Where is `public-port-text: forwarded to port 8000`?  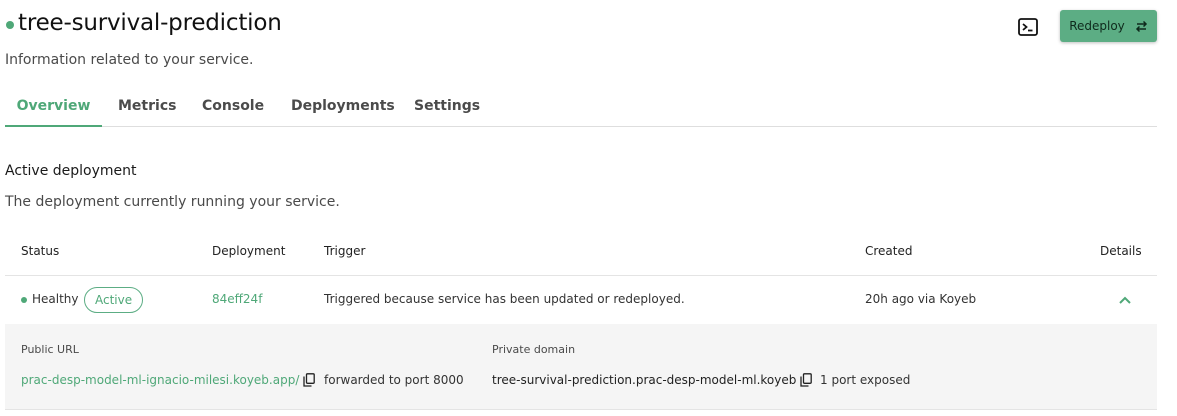 public-port-text: forwarded to port 8000 is located at coordinates (394, 380).